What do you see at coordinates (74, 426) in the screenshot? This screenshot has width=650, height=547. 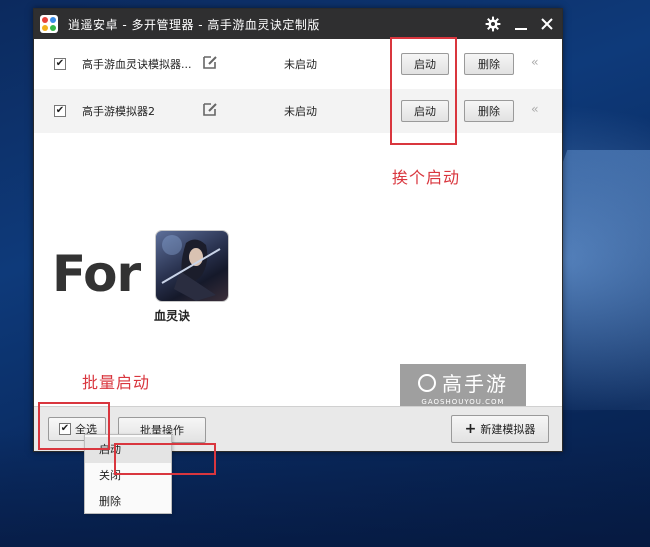 I see `select-all-highlight` at bounding box center [74, 426].